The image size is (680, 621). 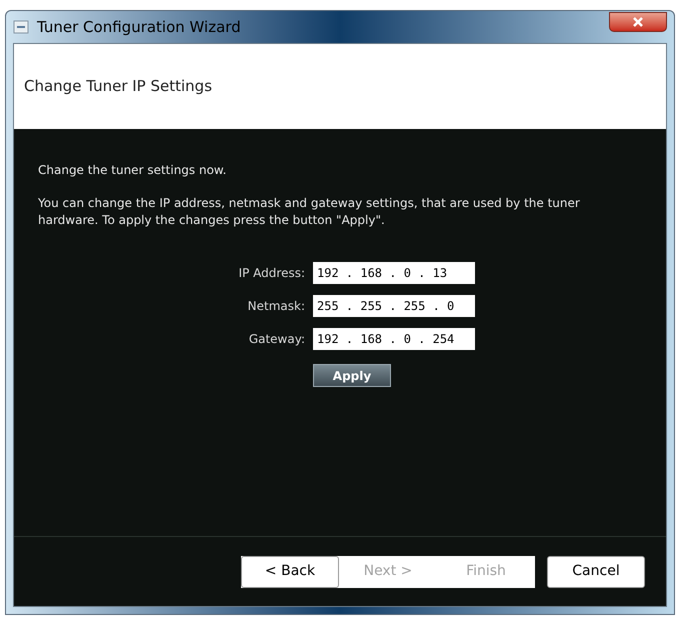 I want to click on close-button, so click(x=638, y=22).